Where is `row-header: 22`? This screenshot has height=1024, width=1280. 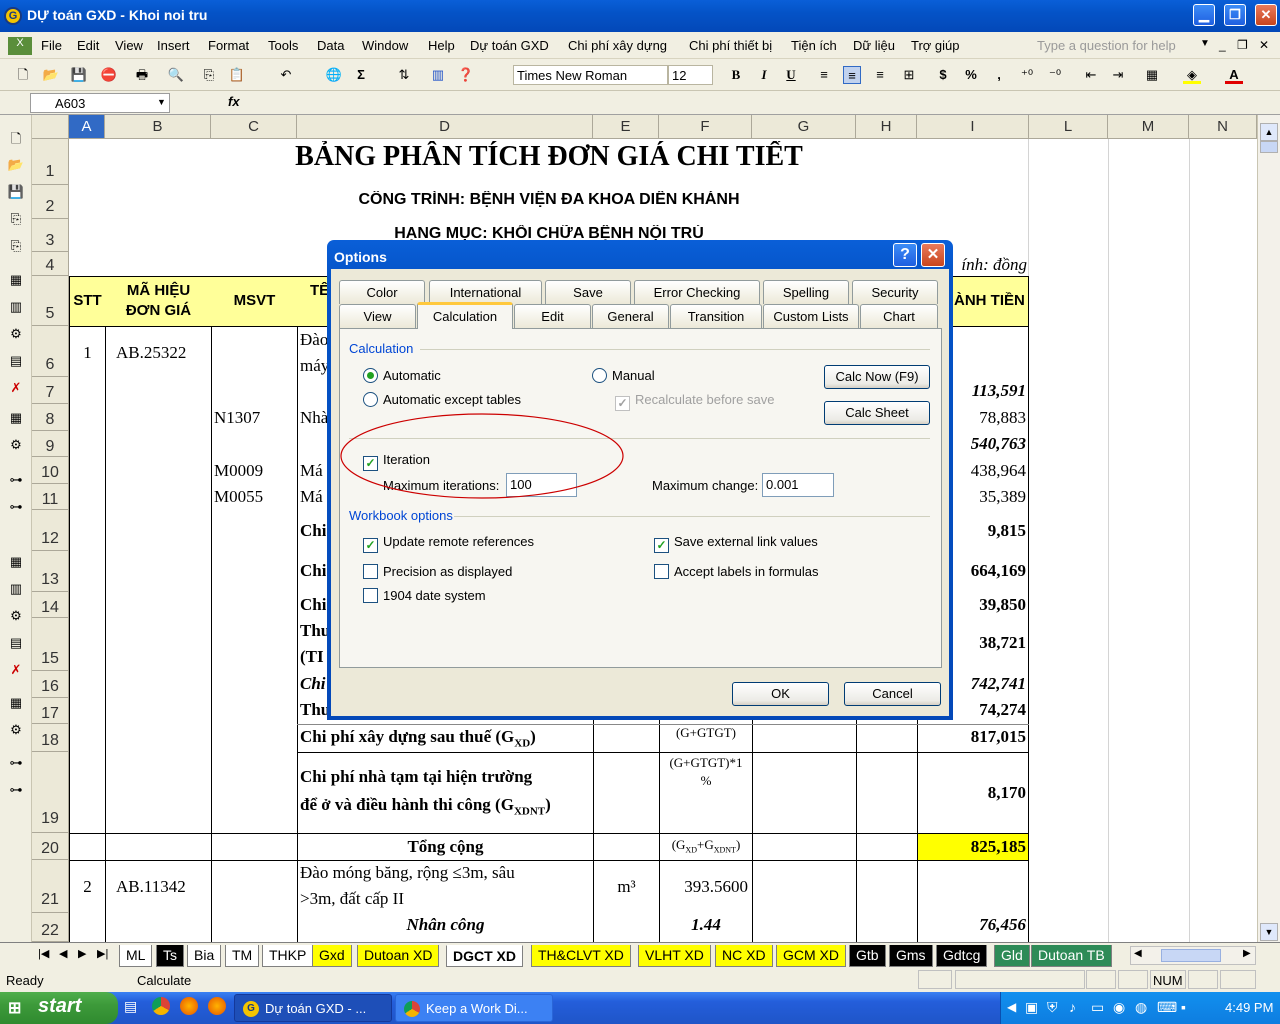 row-header: 22 is located at coordinates (50, 927).